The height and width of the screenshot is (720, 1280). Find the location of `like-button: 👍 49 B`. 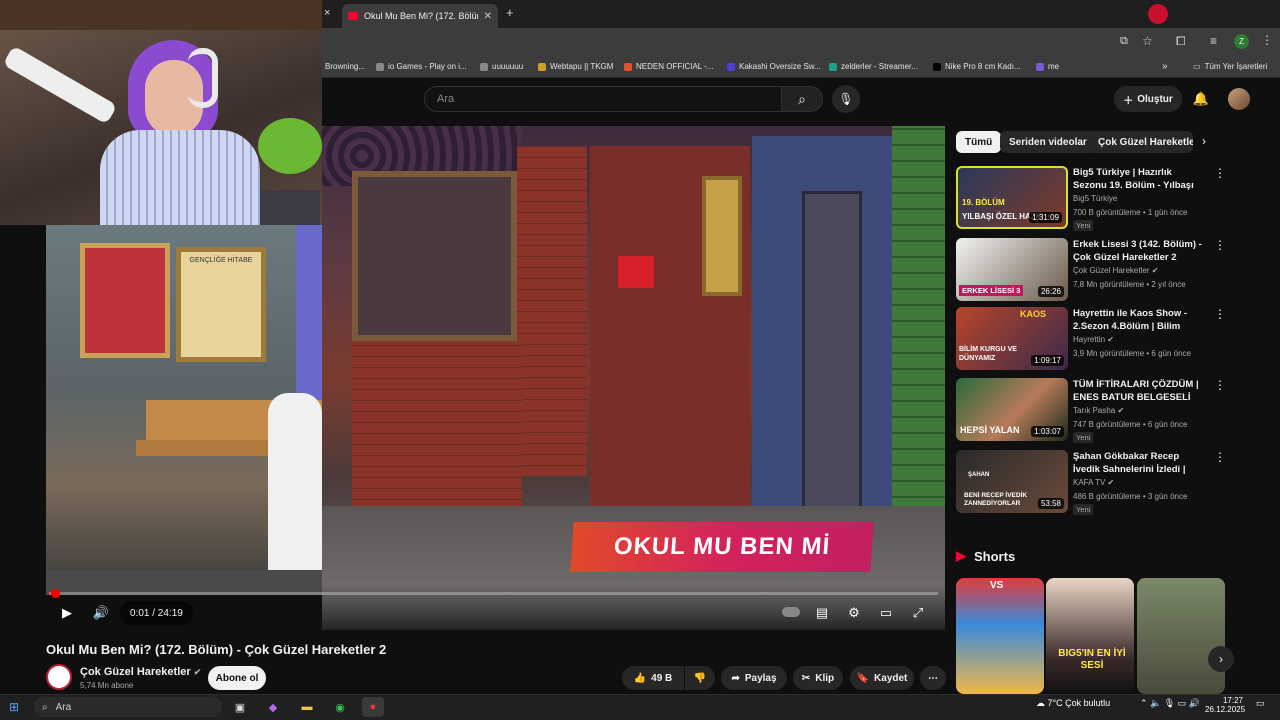

like-button: 👍 49 B is located at coordinates (653, 678).